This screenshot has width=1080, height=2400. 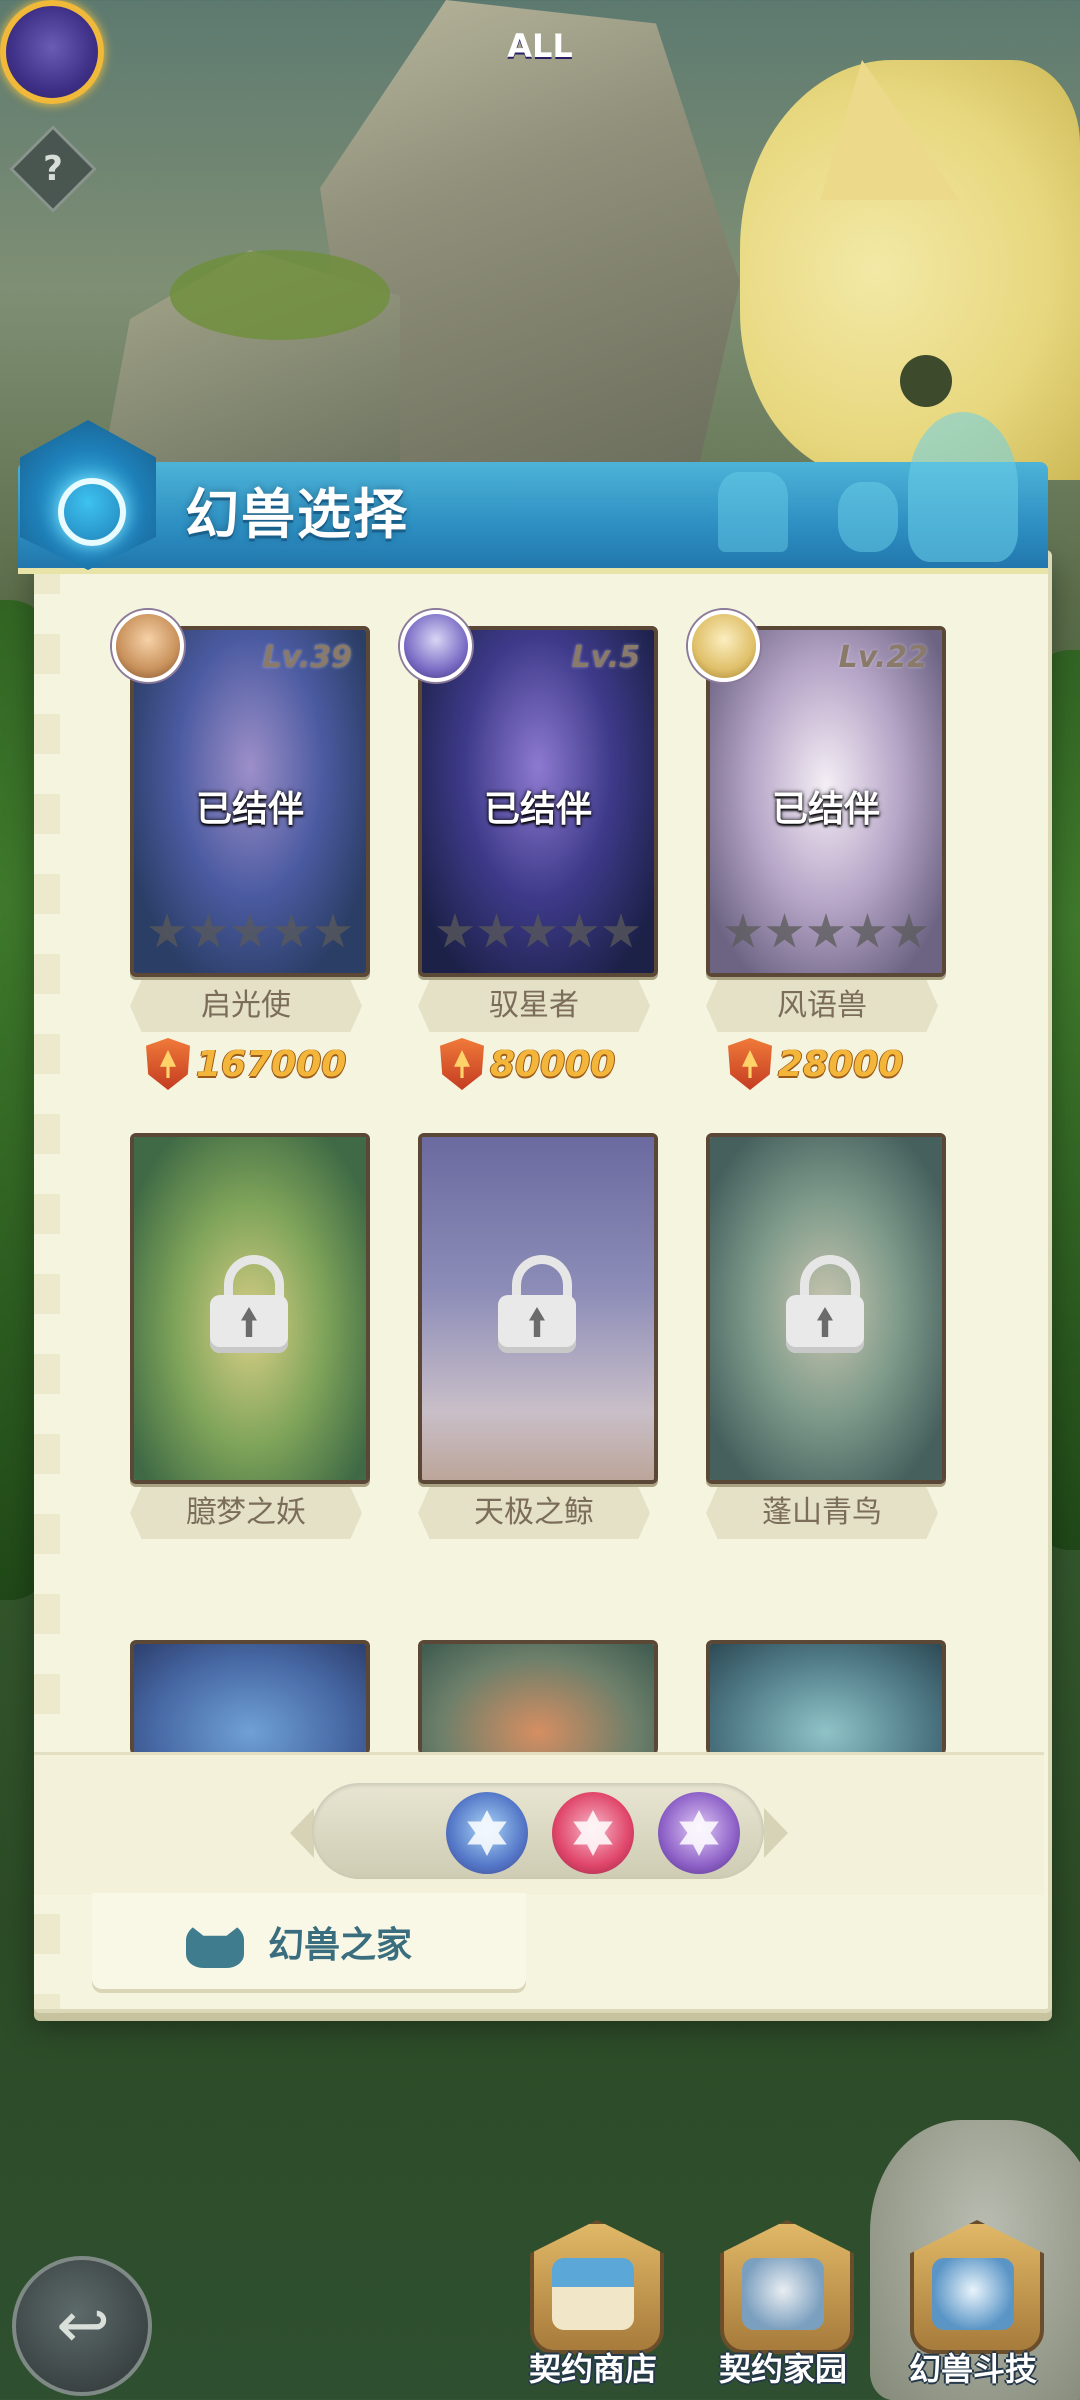 I want to click on husky-pet-icon, so click(x=973, y=2294).